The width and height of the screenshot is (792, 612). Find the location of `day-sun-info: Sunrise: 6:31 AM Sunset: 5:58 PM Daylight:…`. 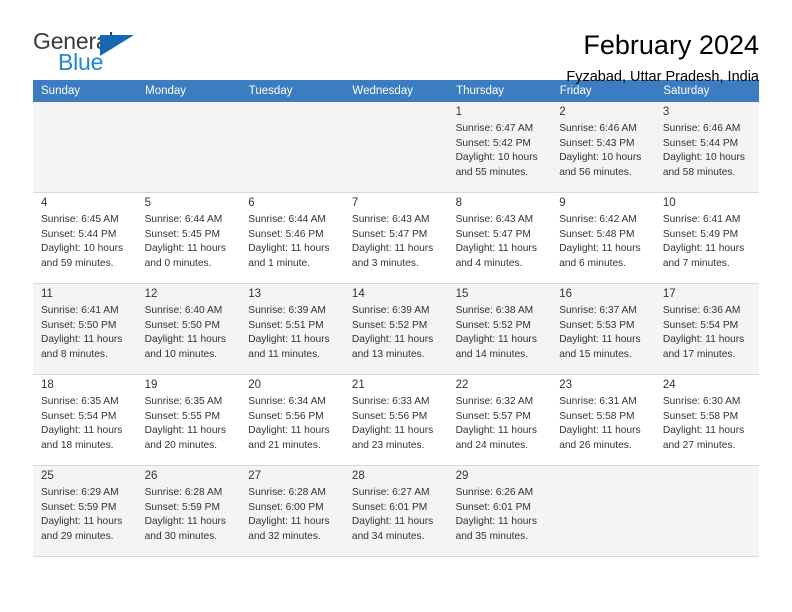

day-sun-info: Sunrise: 6:31 AM Sunset: 5:58 PM Daylight:… is located at coordinates (603, 424).